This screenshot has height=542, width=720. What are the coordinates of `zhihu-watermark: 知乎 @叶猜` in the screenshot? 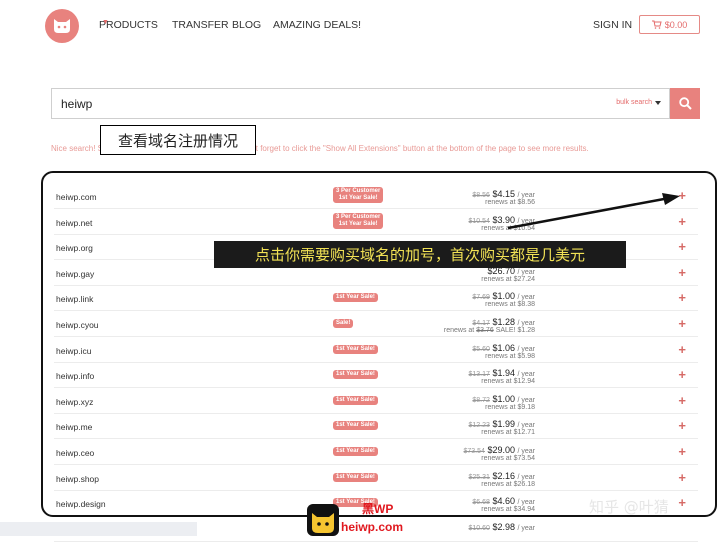 It's located at (629, 507).